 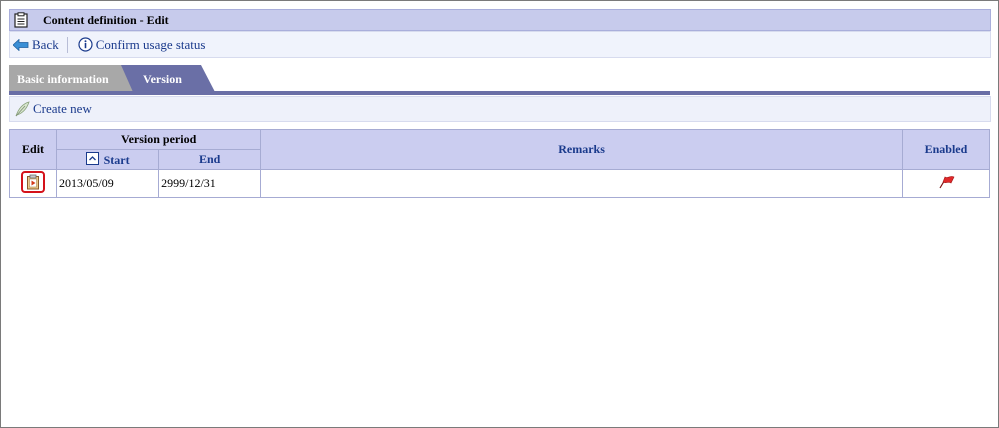 I want to click on sort-ascending-icon, so click(x=92, y=158).